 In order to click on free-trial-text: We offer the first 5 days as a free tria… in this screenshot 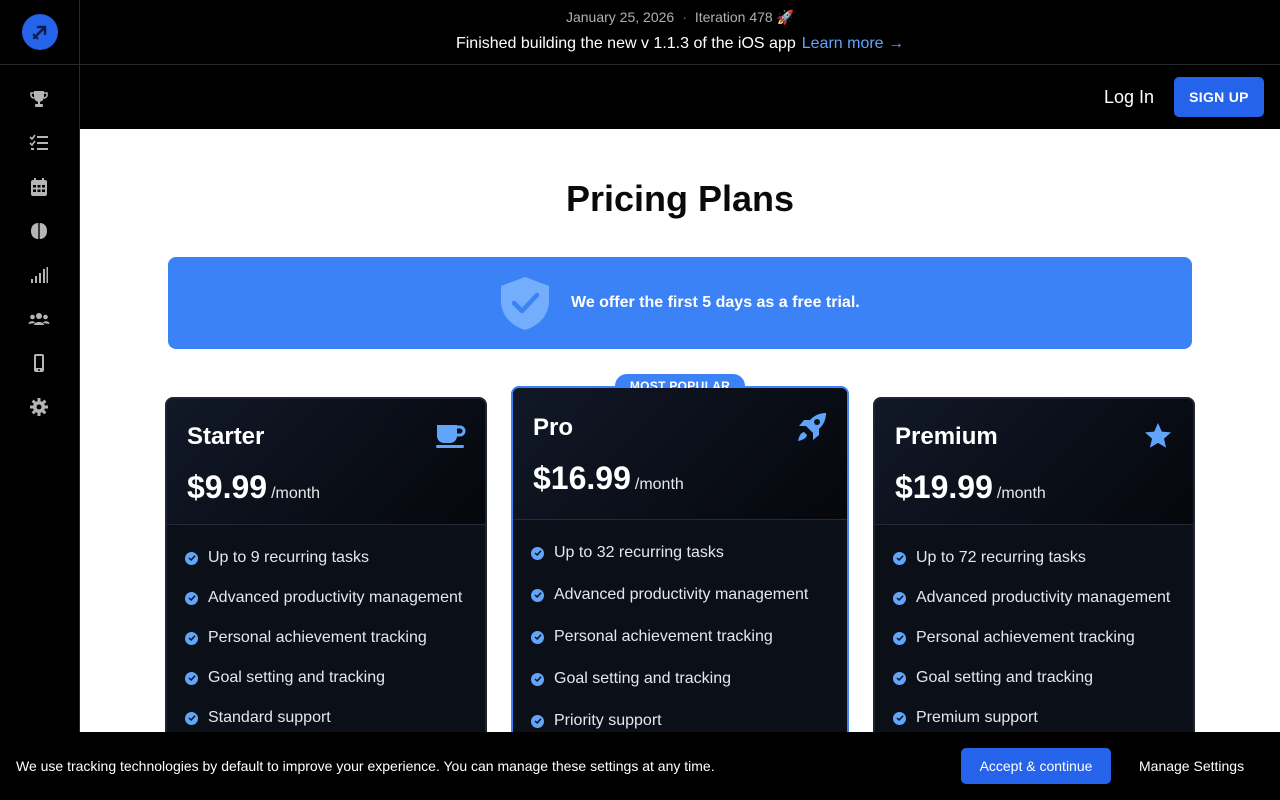, I will do `click(715, 302)`.